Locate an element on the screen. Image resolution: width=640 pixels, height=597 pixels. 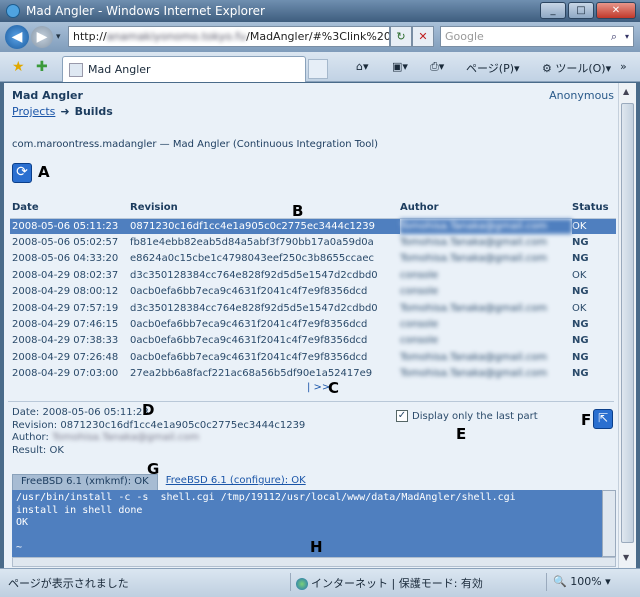
cell-date: 2008-04-29 07:26:48 is located at coordinates (65, 357).